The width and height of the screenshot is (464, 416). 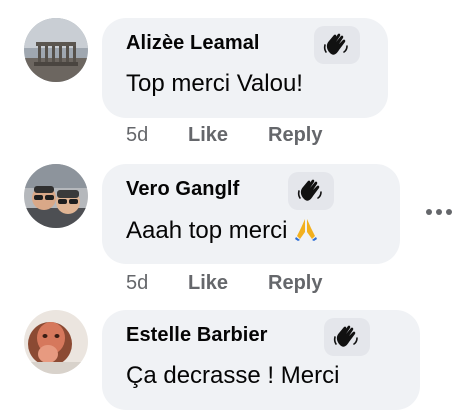 I want to click on comment-text: Ça decrasse ! Merci, so click(x=233, y=375).